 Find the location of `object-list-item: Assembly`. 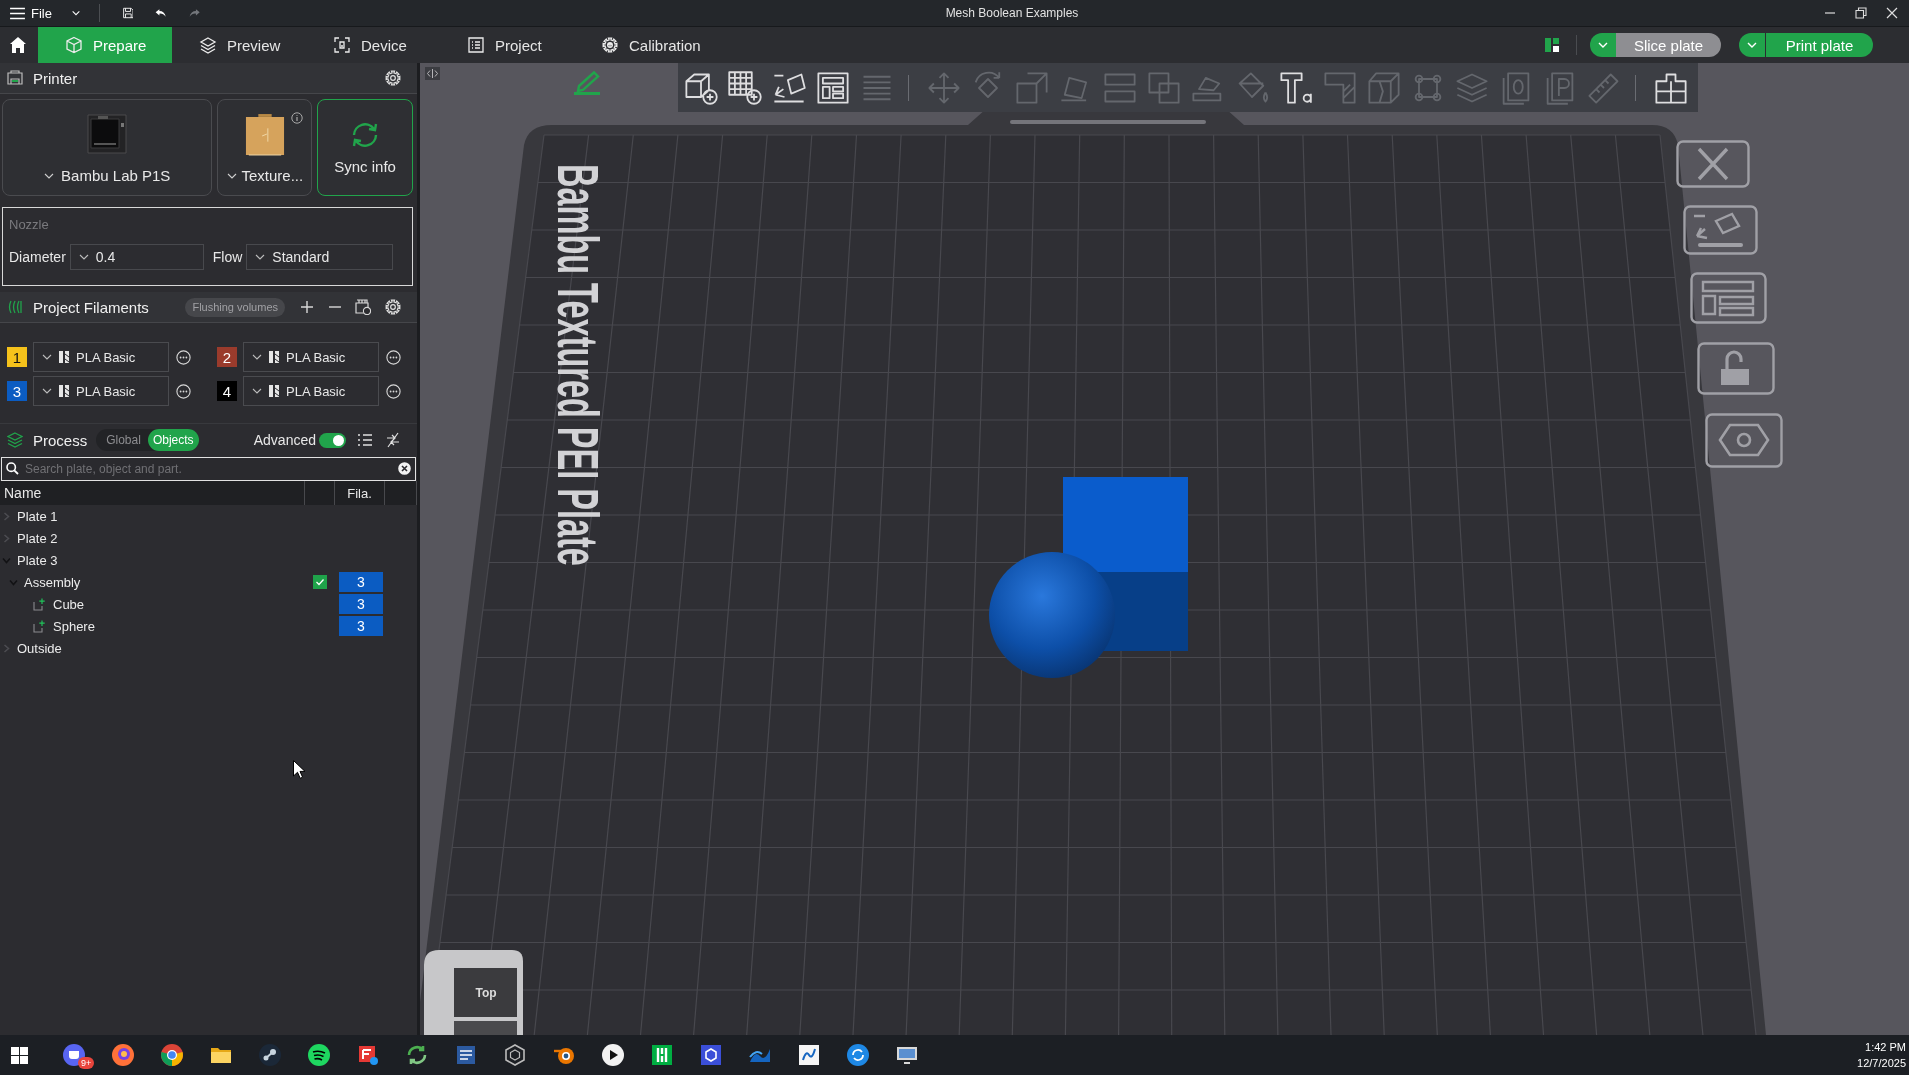

object-list-item: Assembly is located at coordinates (52, 582).